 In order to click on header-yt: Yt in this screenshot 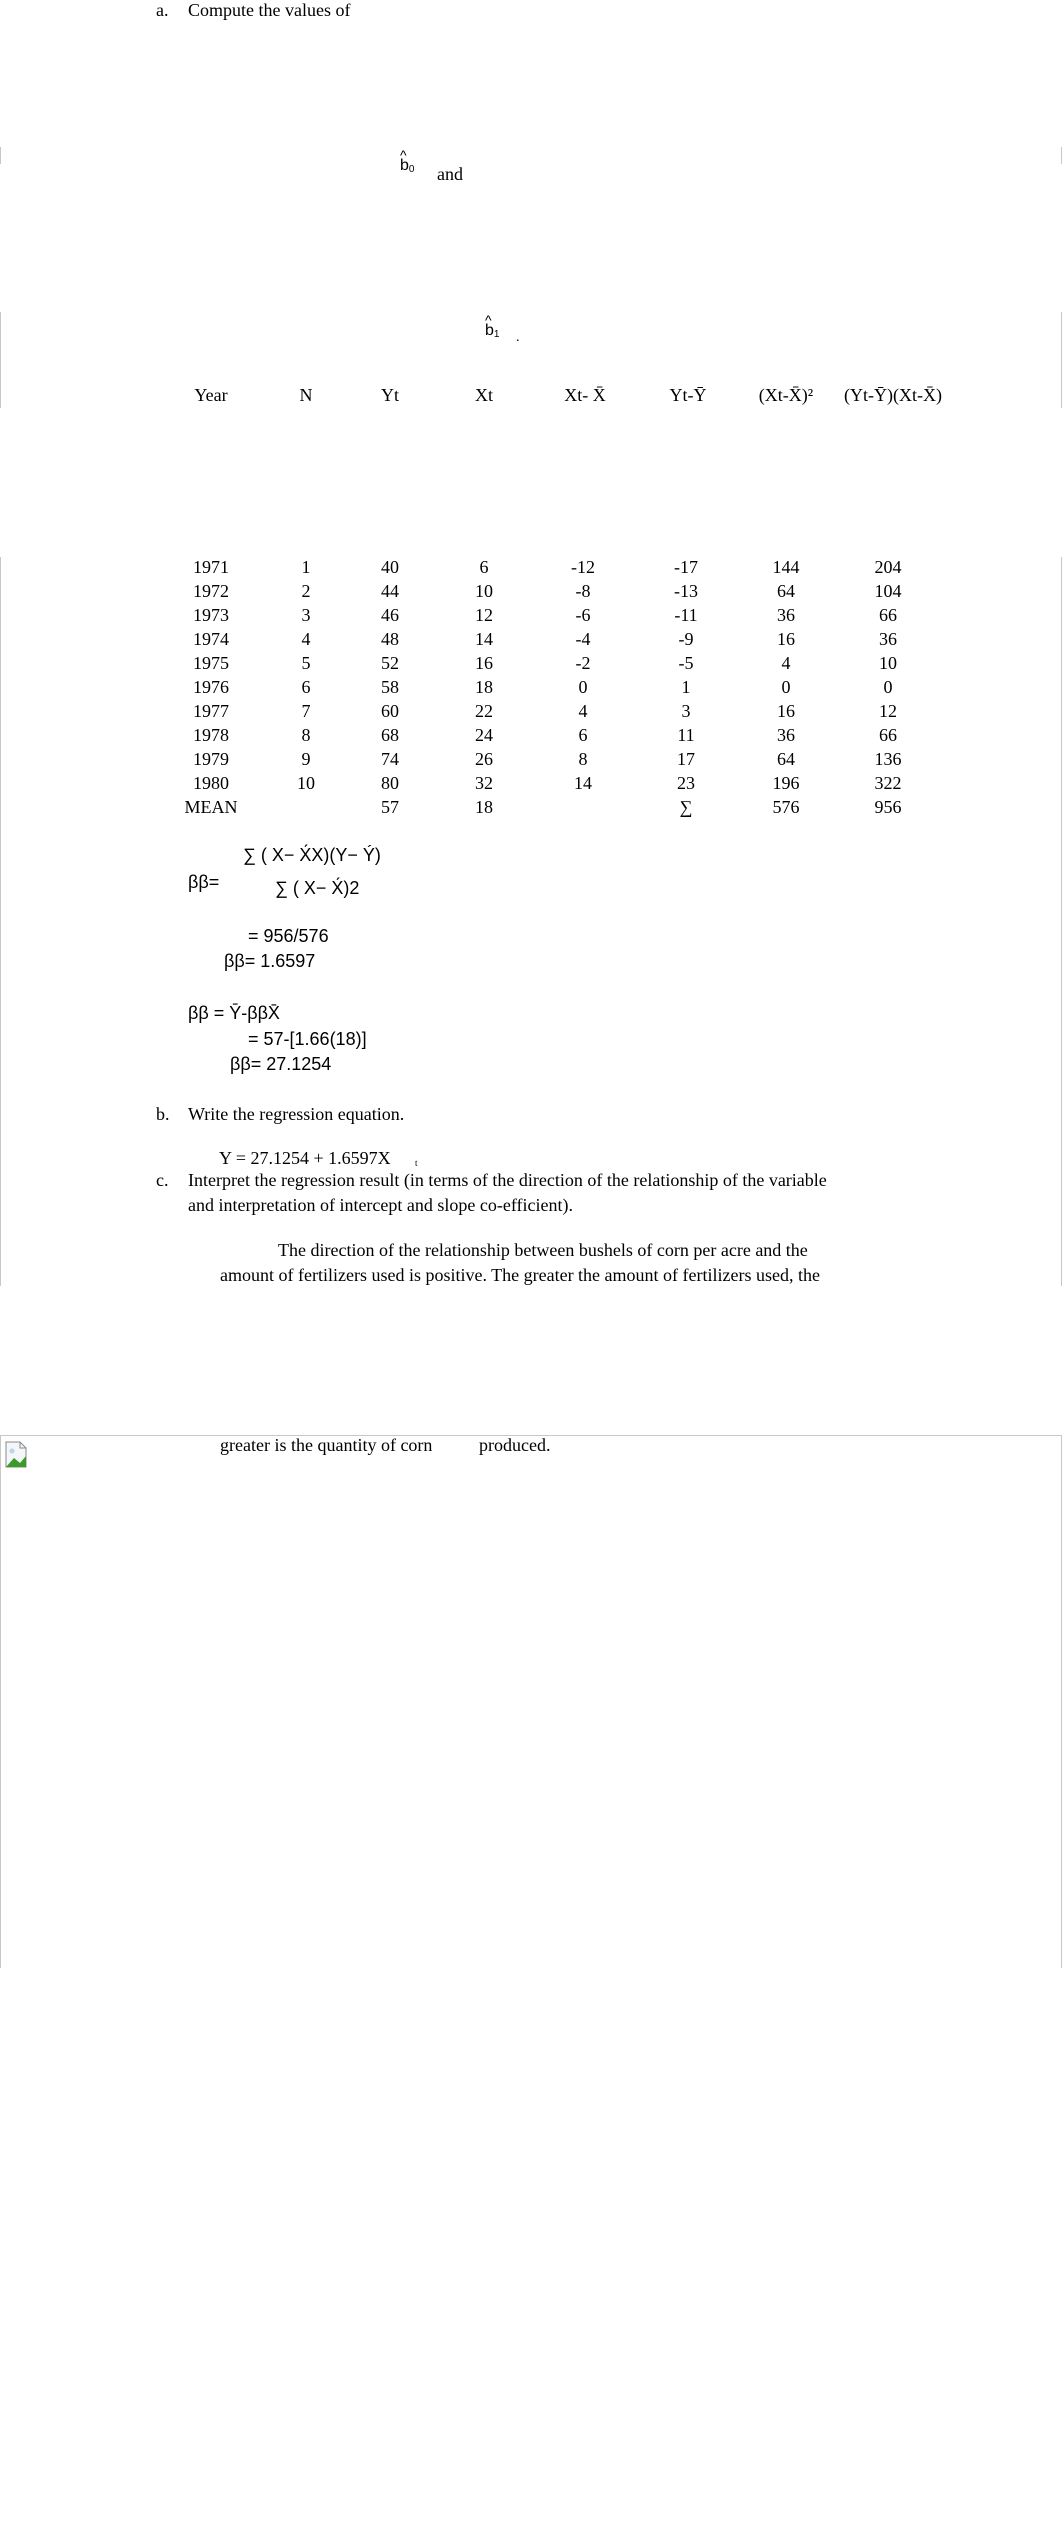, I will do `click(390, 395)`.